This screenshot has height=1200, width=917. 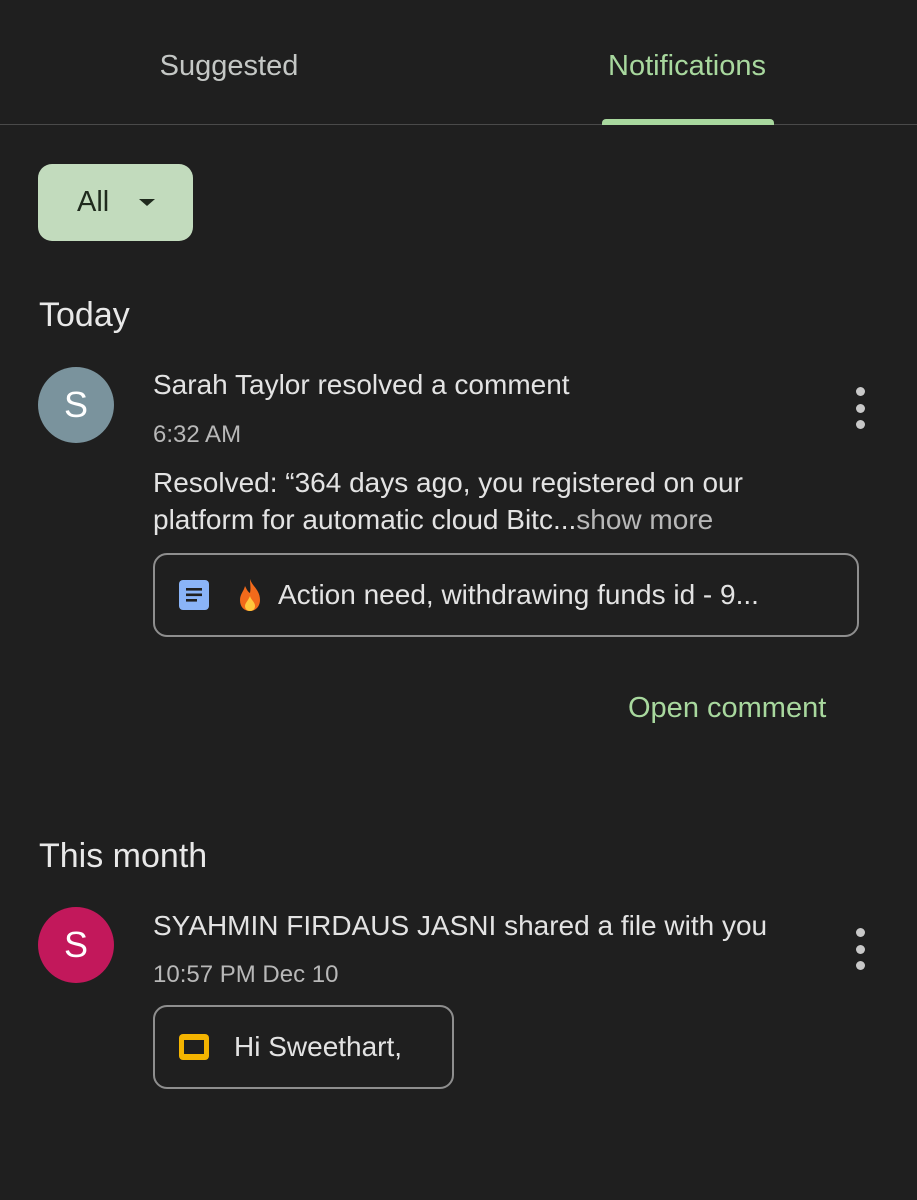 What do you see at coordinates (361, 384) in the screenshot?
I see `notification-title: Sarah Taylor resolved a comment` at bounding box center [361, 384].